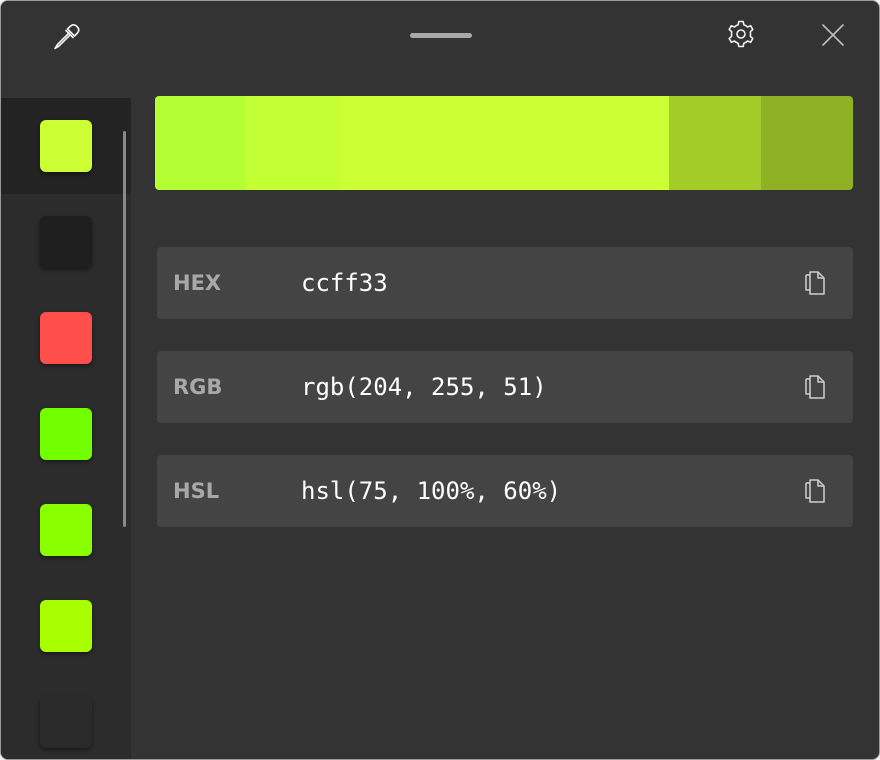  I want to click on sidebar, so click(66, 380).